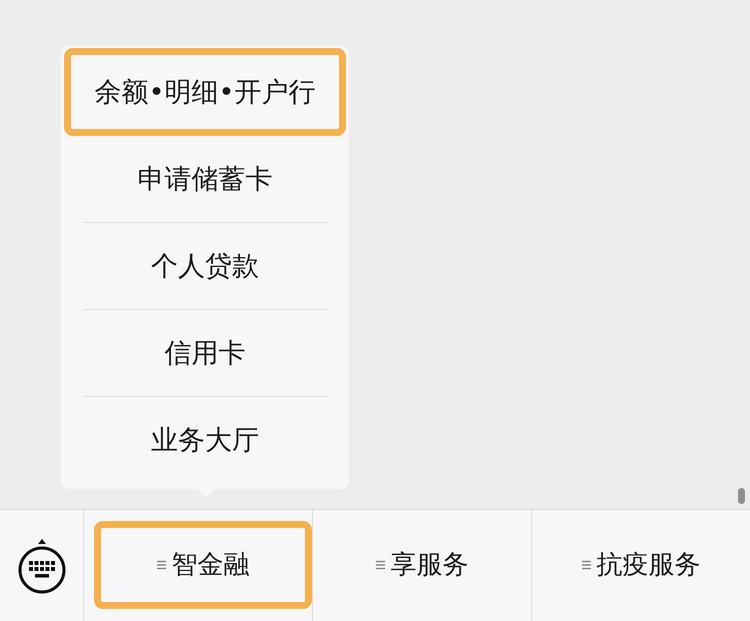 This screenshot has width=750, height=621. Describe the element at coordinates (205, 92) in the screenshot. I see `menu-item: 余额•明细•开户行` at that location.